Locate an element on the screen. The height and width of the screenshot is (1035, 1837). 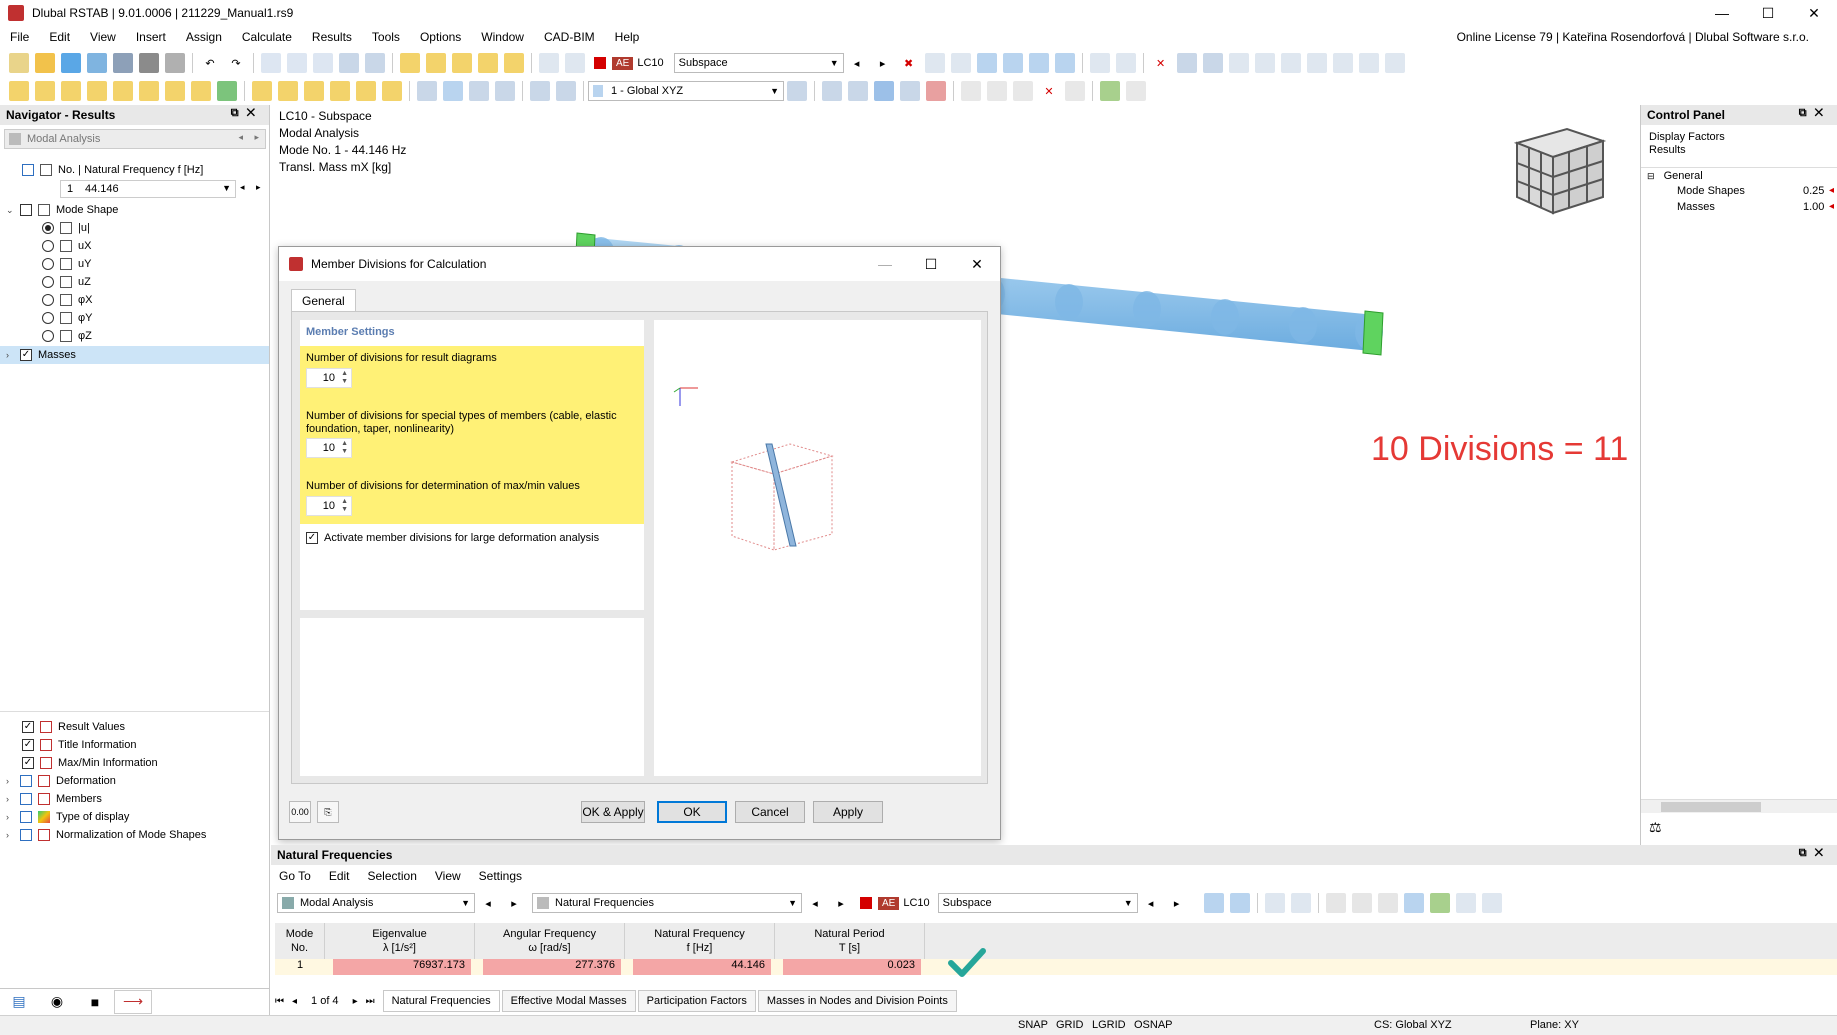
next-result-icon is located at coordinates (575, 63).